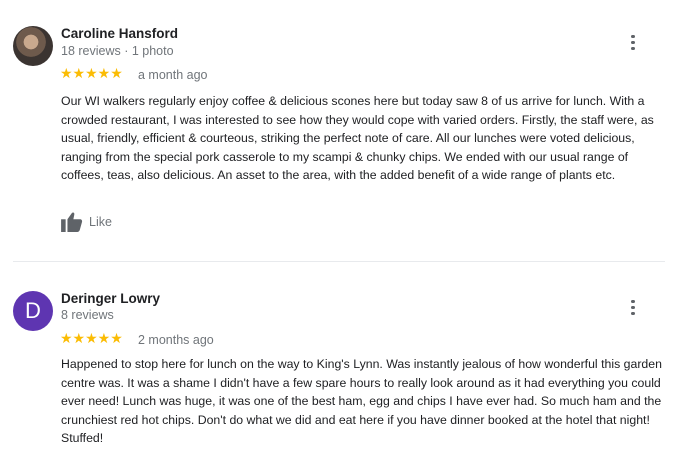 The image size is (674, 452). Describe the element at coordinates (119, 33) in the screenshot. I see `reviewer-name: Caroline Hansford` at that location.